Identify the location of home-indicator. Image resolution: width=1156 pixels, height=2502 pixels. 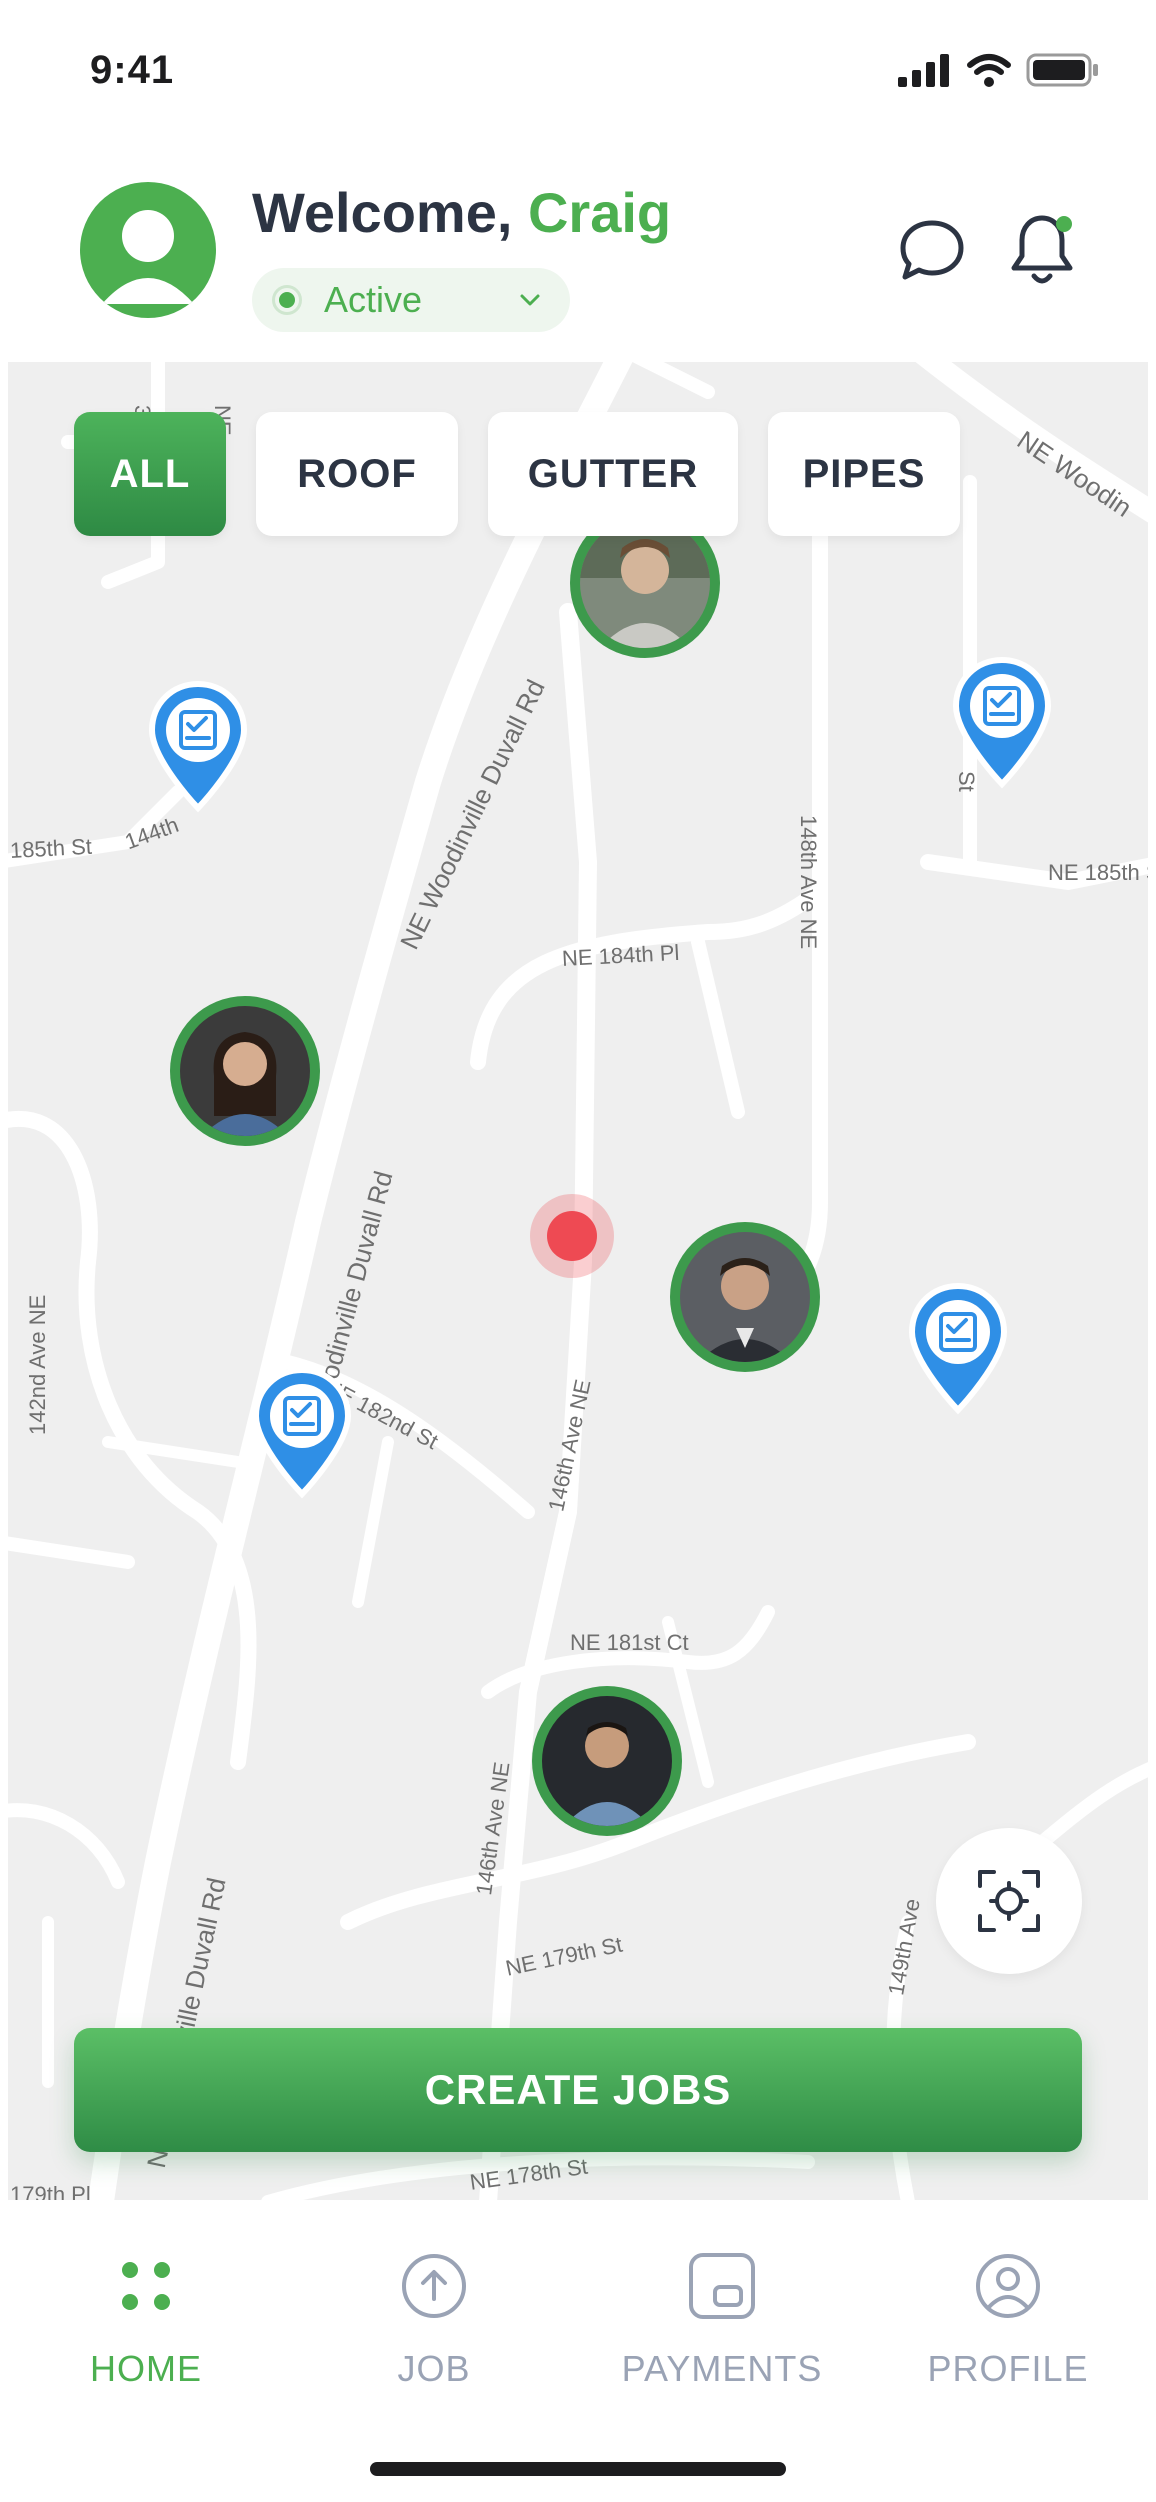
(578, 2469).